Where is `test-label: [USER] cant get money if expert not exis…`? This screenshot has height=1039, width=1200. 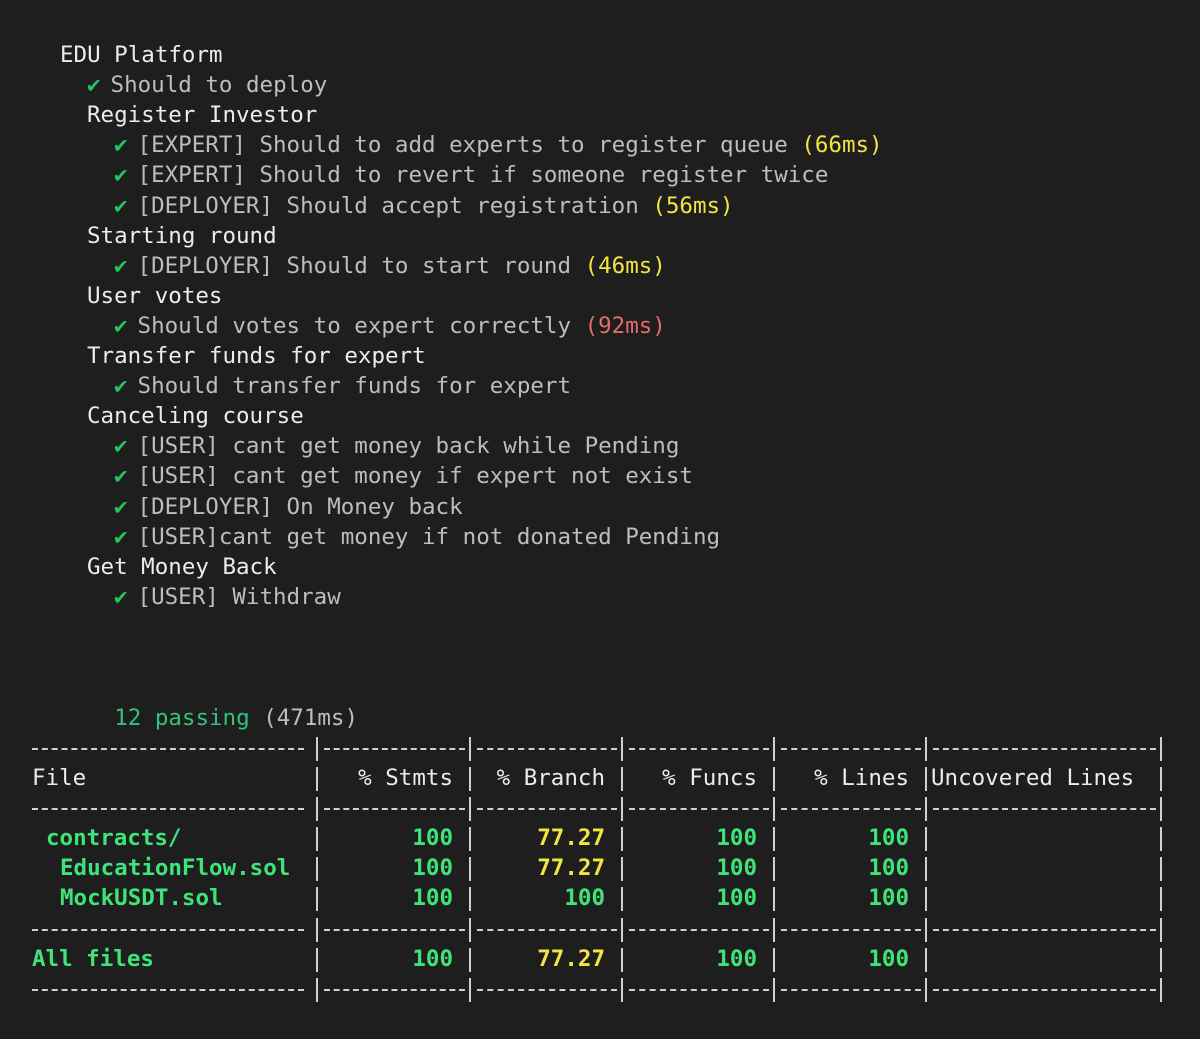 test-label: [USER] cant get money if expert not exis… is located at coordinates (415, 476).